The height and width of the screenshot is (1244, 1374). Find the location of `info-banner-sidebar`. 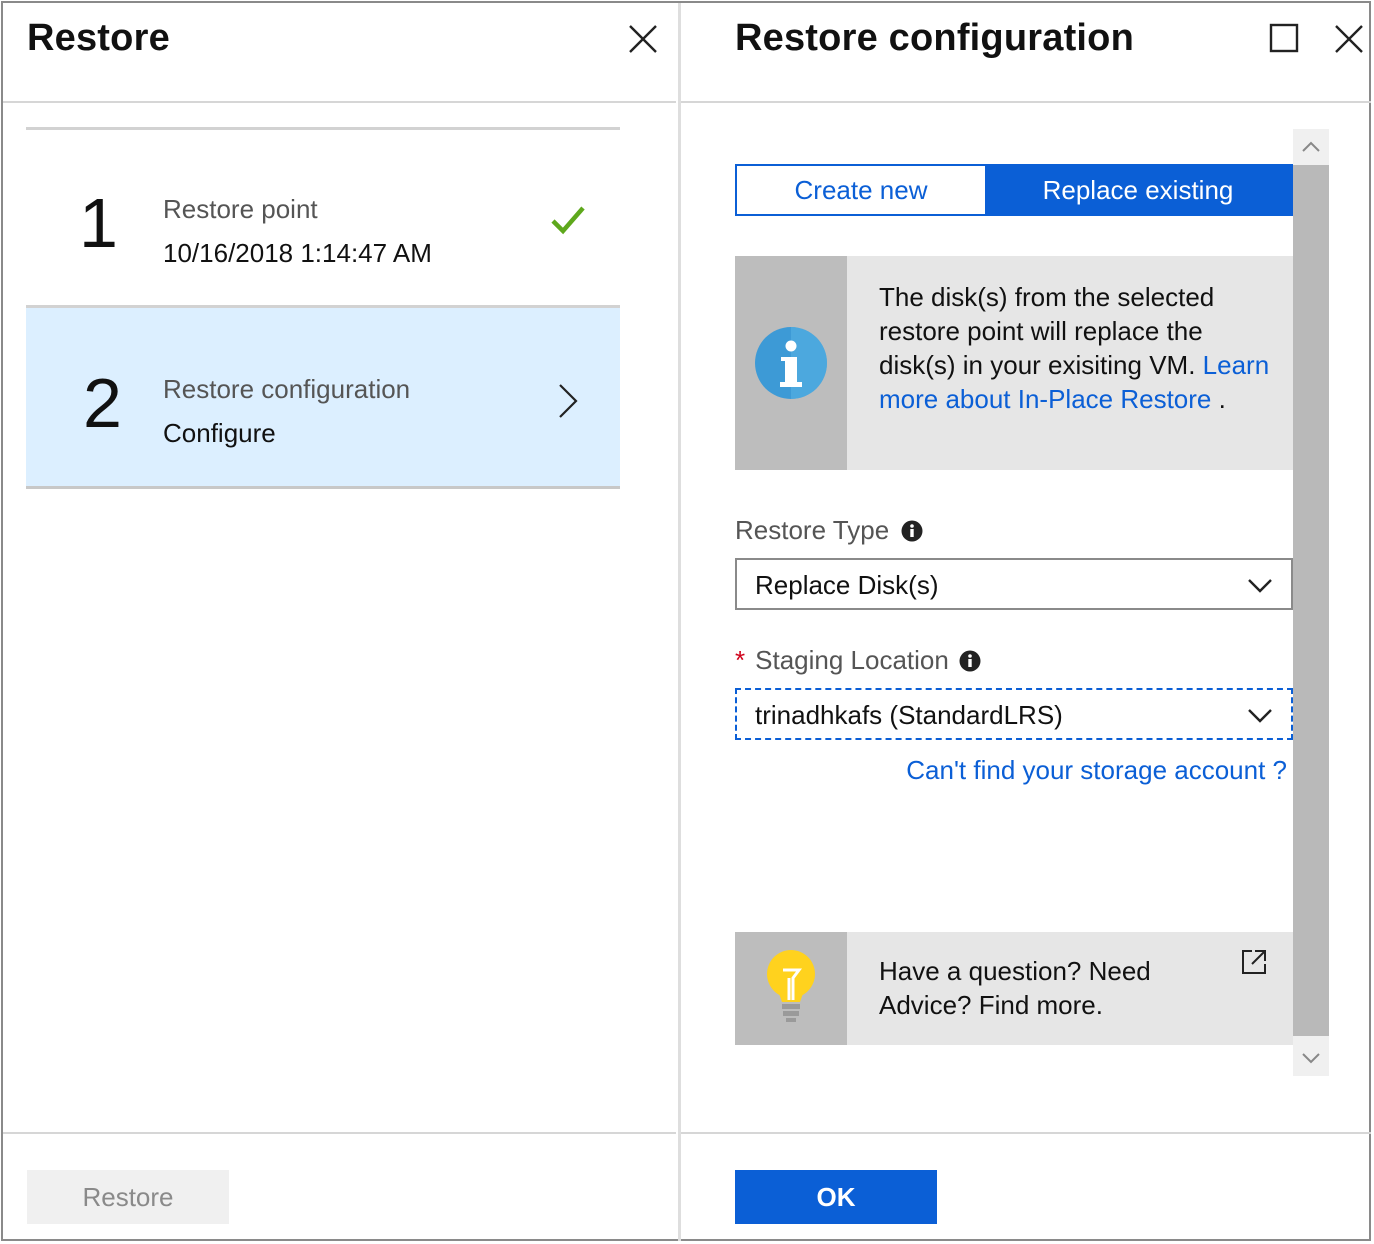

info-banner-sidebar is located at coordinates (791, 363).